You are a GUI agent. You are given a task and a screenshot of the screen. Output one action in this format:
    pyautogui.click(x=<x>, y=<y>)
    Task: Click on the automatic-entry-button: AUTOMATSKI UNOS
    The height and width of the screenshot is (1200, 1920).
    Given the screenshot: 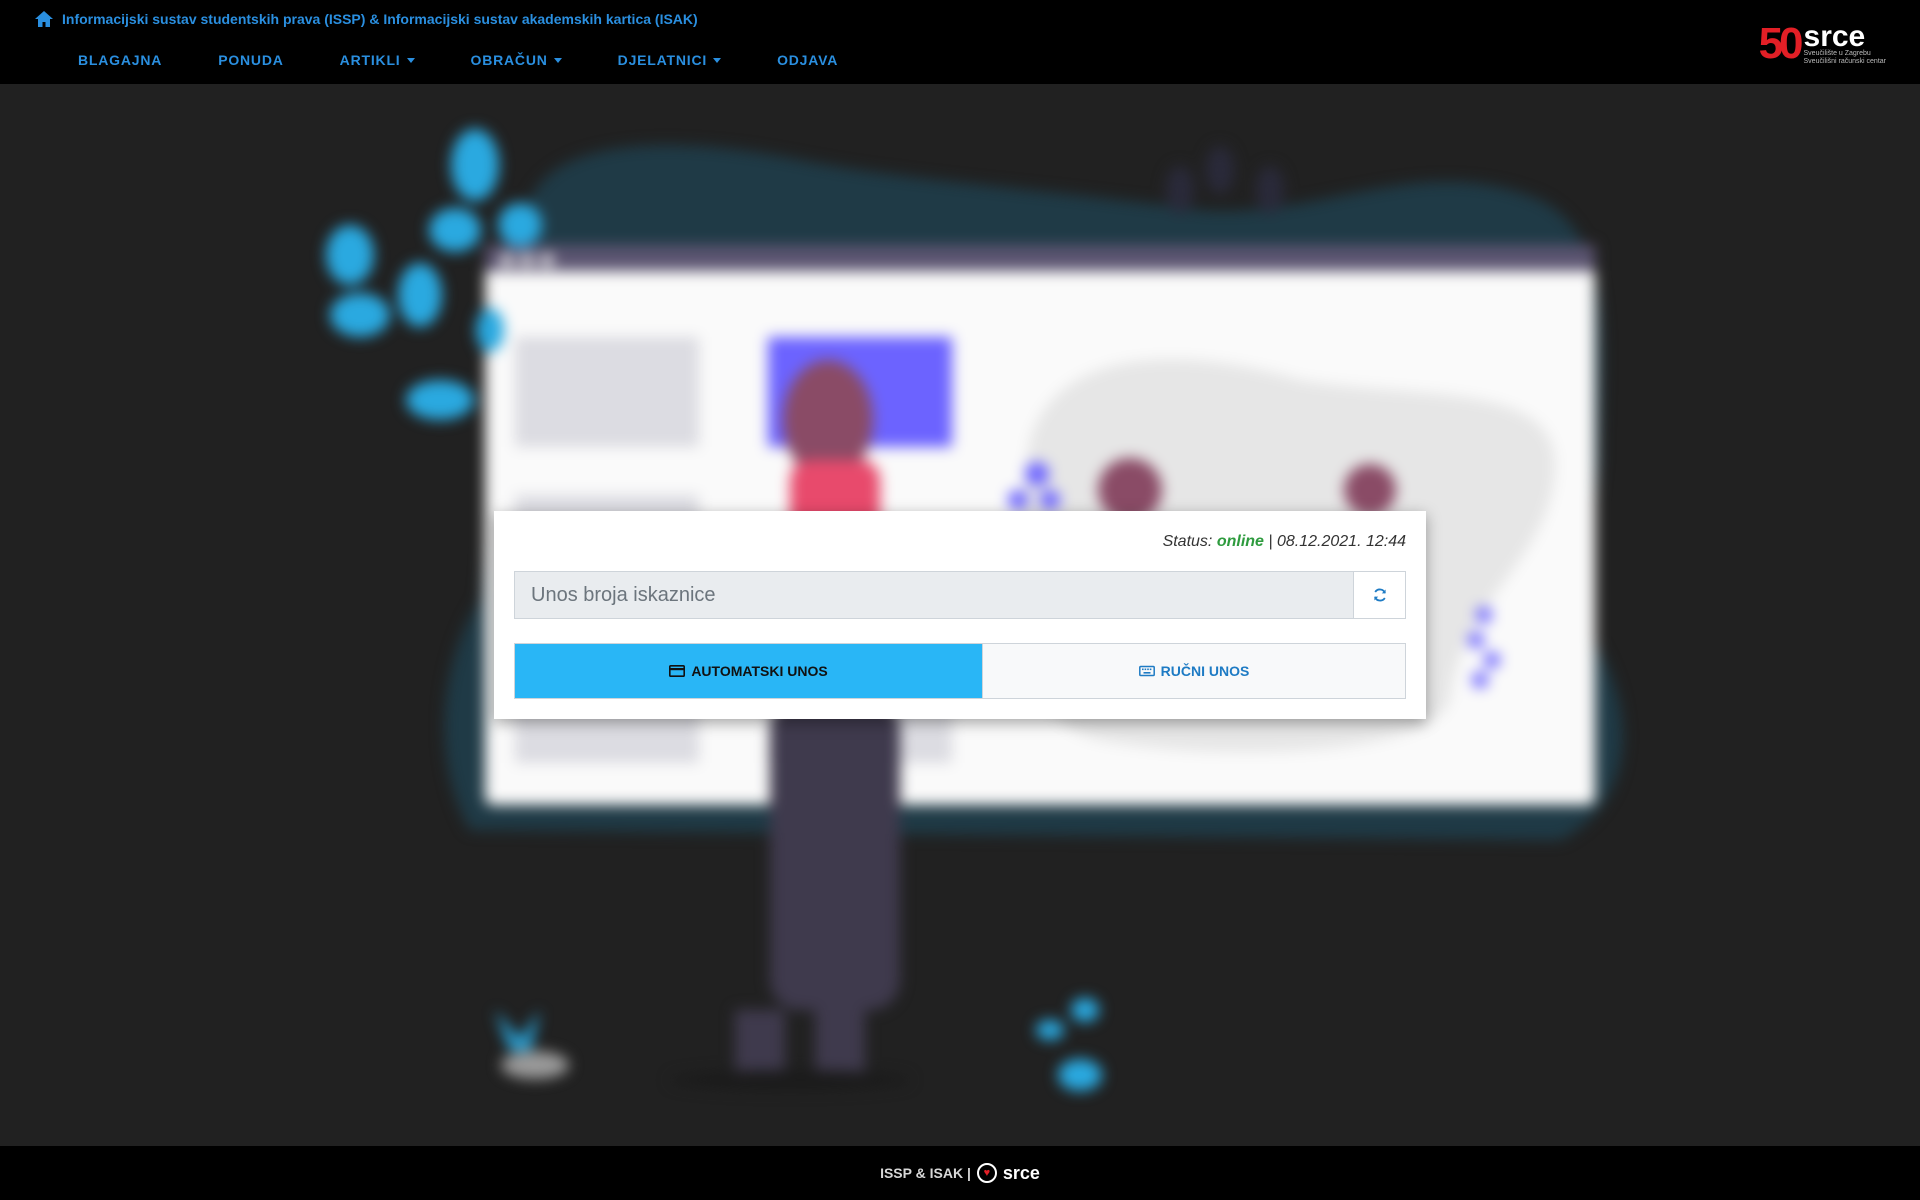 What is the action you would take?
    pyautogui.click(x=748, y=671)
    